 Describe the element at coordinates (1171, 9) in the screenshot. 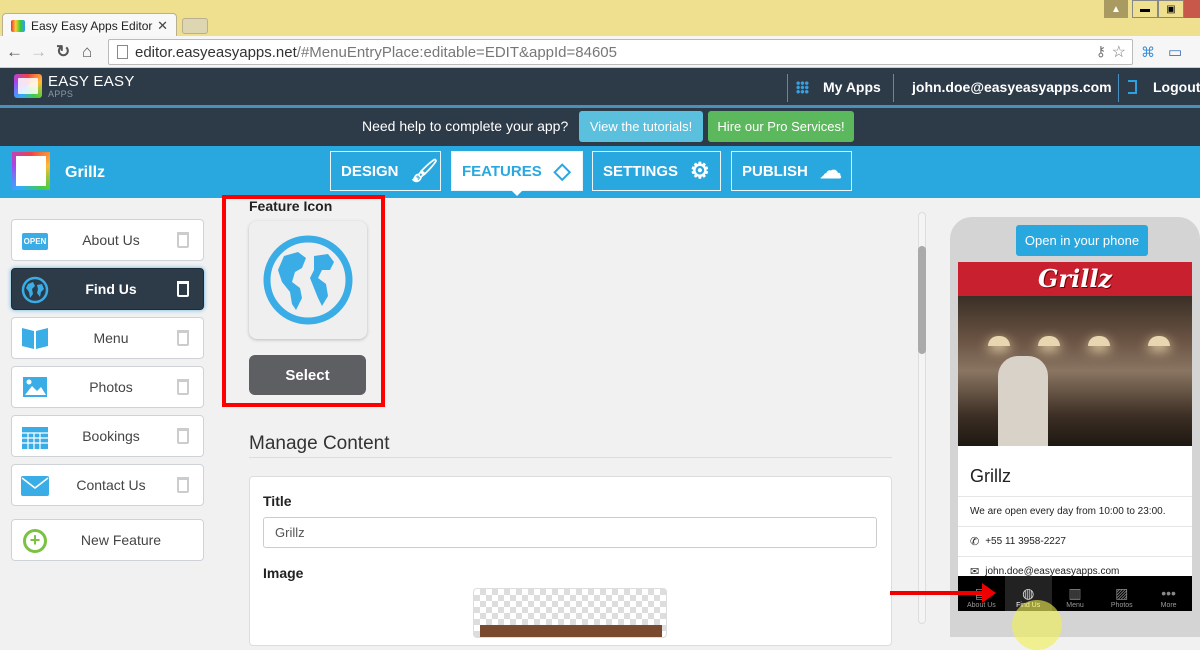

I see `maximize-button: ▣` at that location.